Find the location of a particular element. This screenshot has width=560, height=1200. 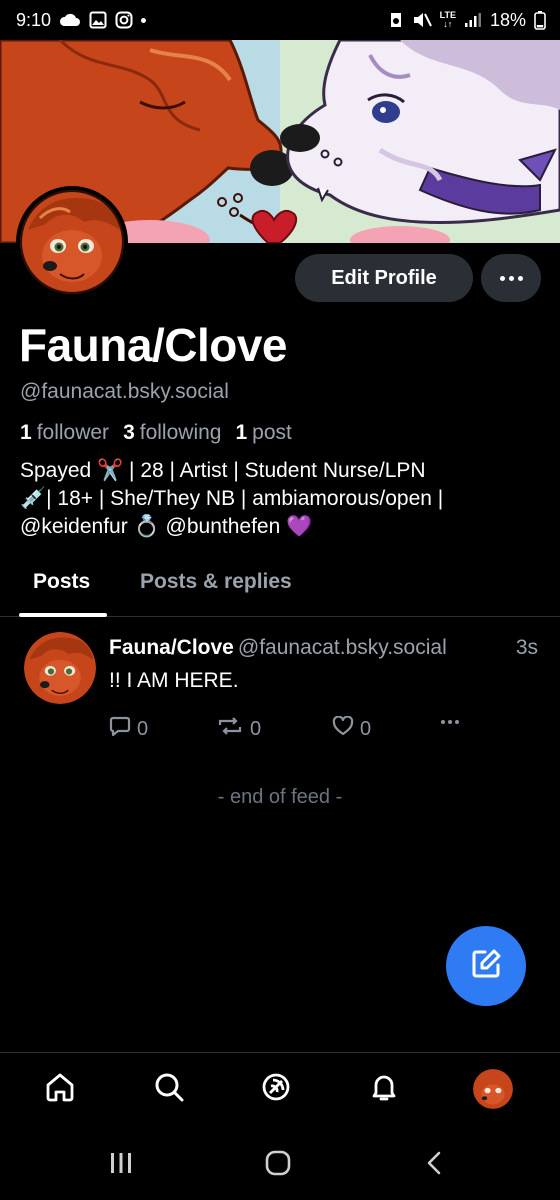

nav-profile is located at coordinates (493, 1089).